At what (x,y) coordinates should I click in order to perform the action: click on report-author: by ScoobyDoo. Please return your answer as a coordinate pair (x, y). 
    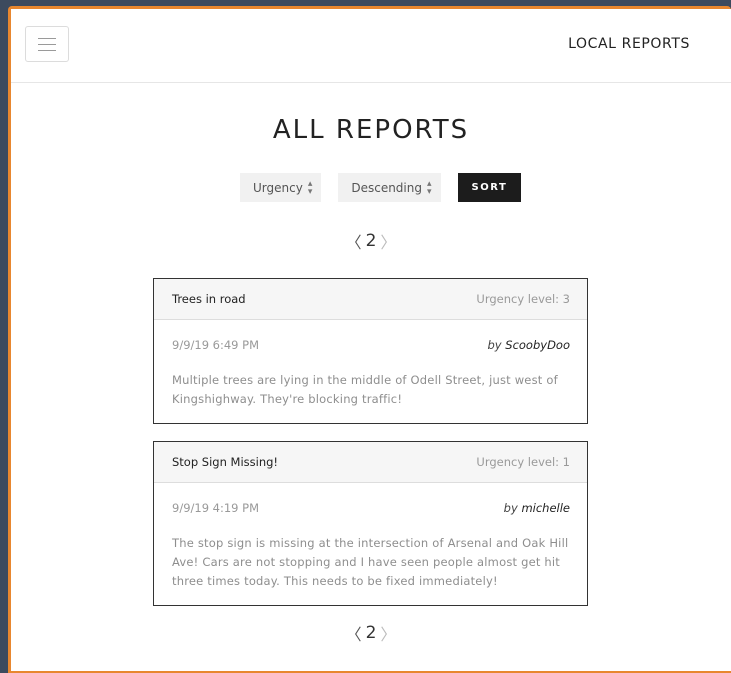
    Looking at the image, I should click on (529, 345).